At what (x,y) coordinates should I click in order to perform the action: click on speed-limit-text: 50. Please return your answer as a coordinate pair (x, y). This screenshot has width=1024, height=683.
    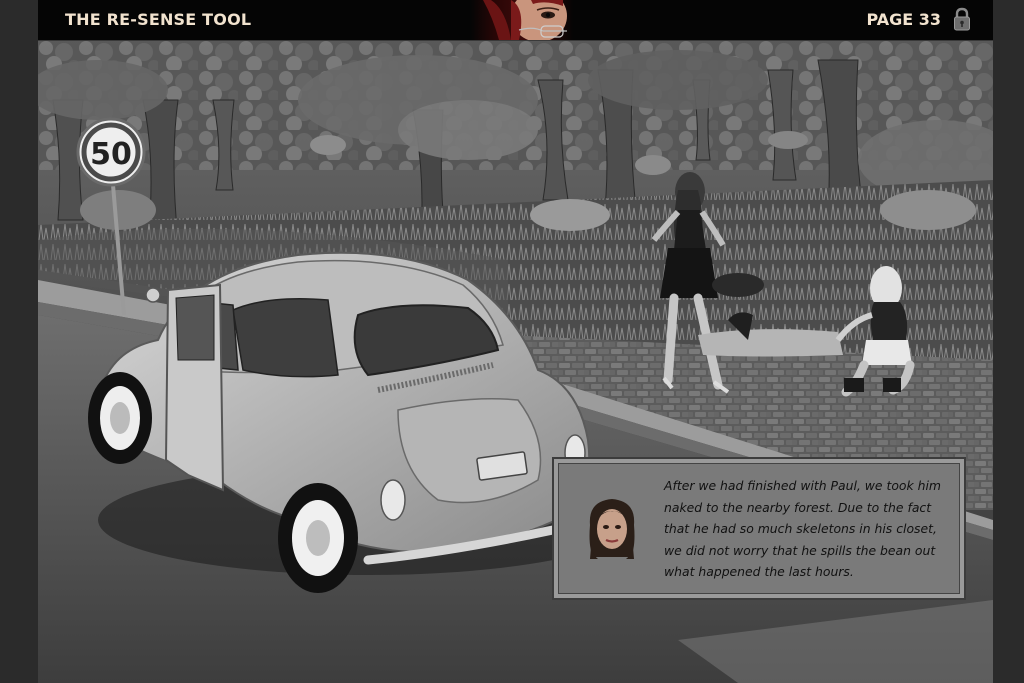
    Looking at the image, I should click on (111, 154).